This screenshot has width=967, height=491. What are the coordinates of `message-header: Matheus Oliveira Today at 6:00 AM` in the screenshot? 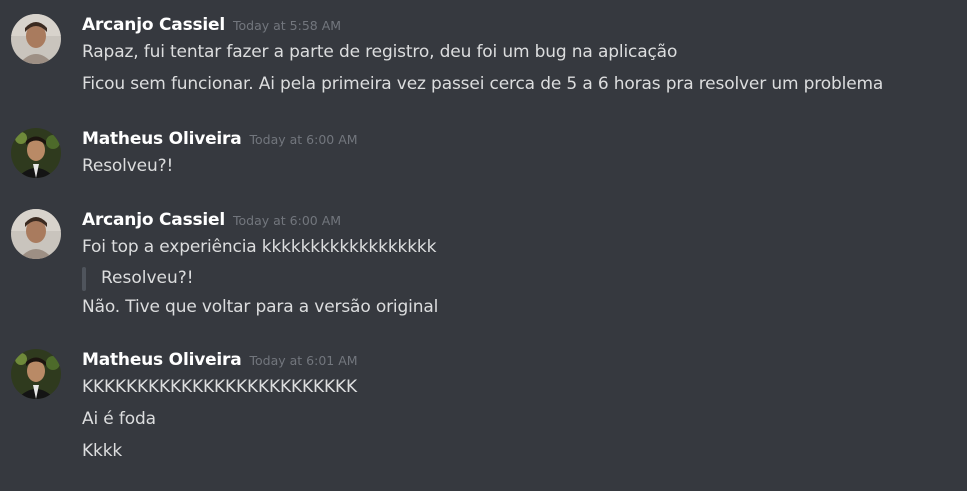 It's located at (220, 139).